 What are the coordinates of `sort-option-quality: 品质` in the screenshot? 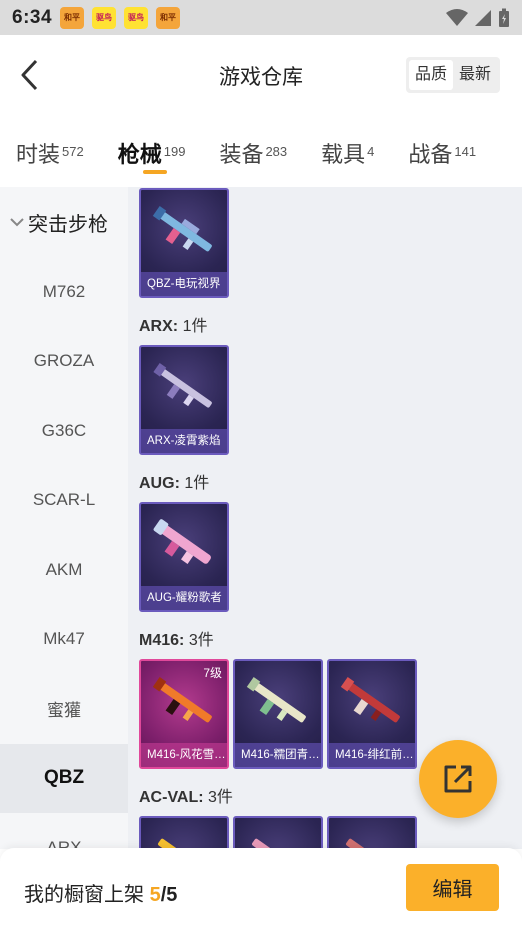 It's located at (430, 75).